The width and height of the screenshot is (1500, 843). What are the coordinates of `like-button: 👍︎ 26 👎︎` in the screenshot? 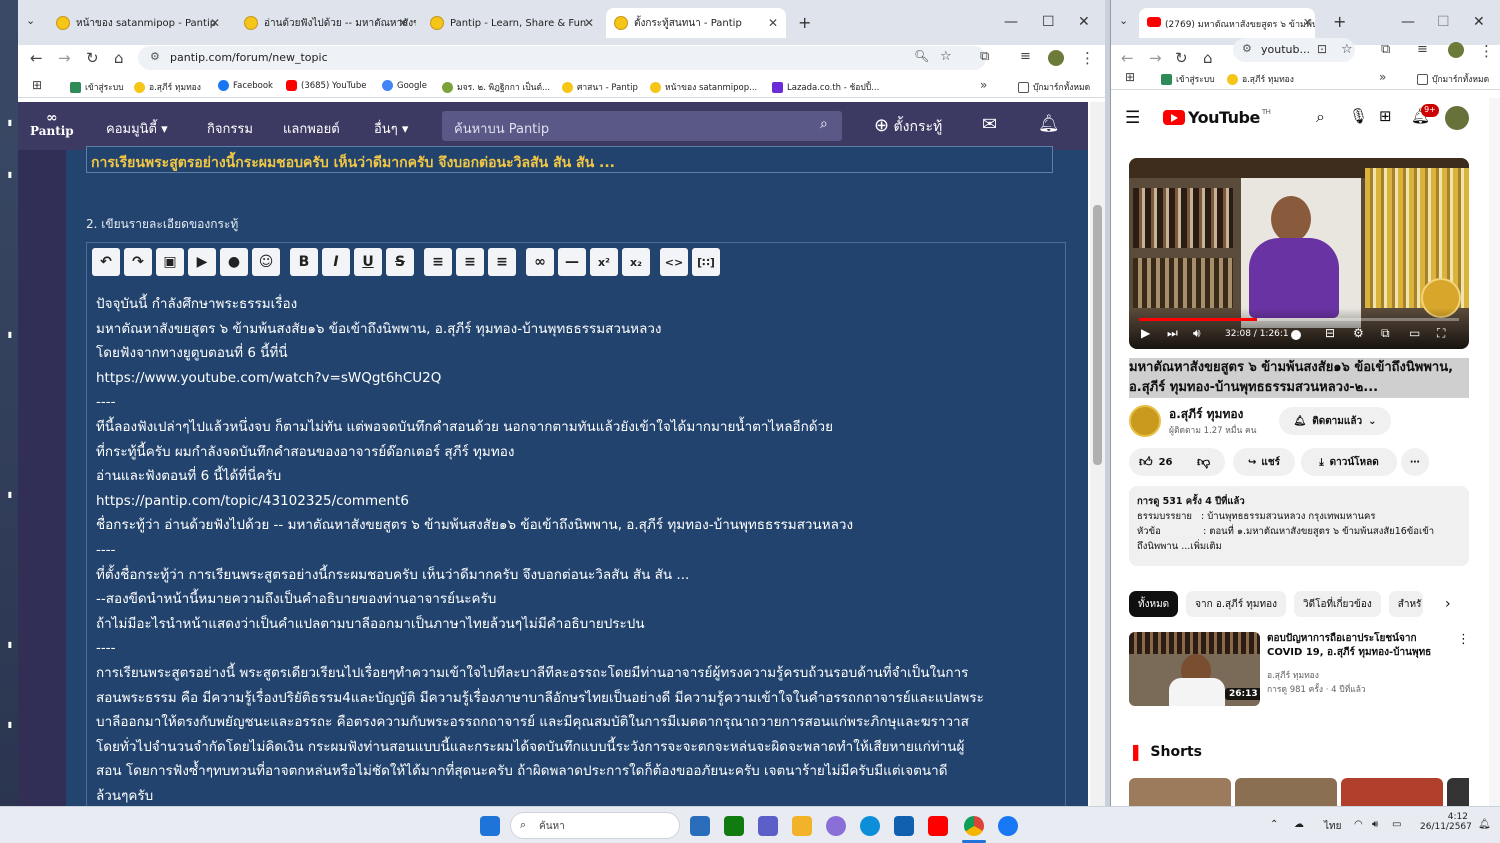 It's located at (1177, 462).